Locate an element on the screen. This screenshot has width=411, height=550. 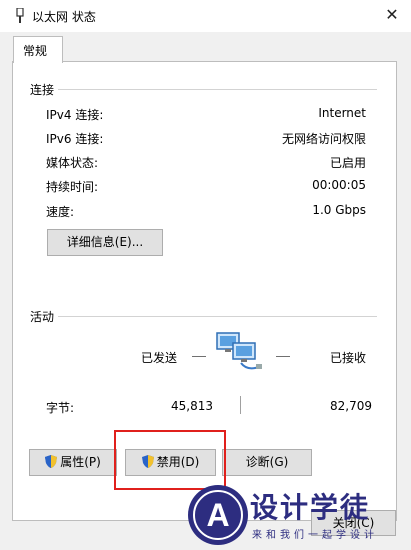
activity-heading: 活动 is located at coordinates (42, 317).